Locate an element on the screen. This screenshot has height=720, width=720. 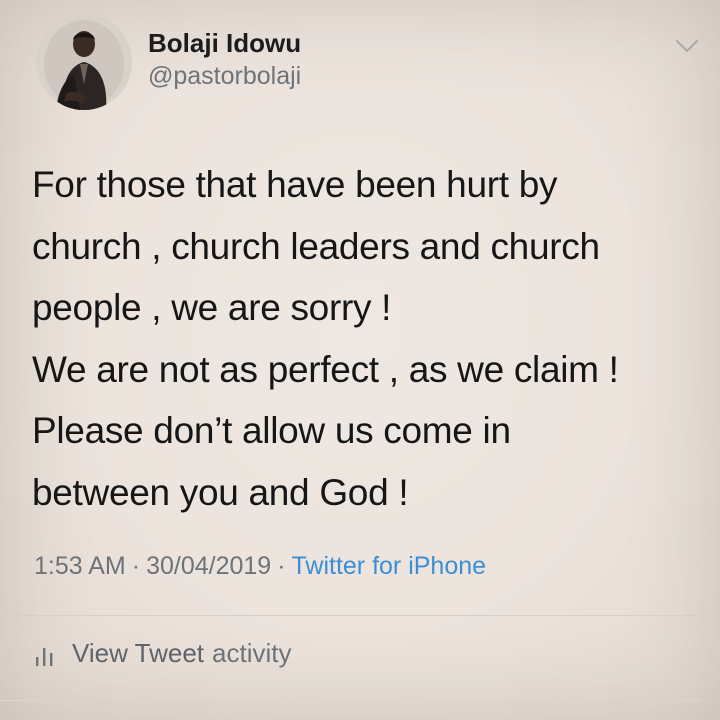
activity-label-secondary: activity is located at coordinates (252, 653).